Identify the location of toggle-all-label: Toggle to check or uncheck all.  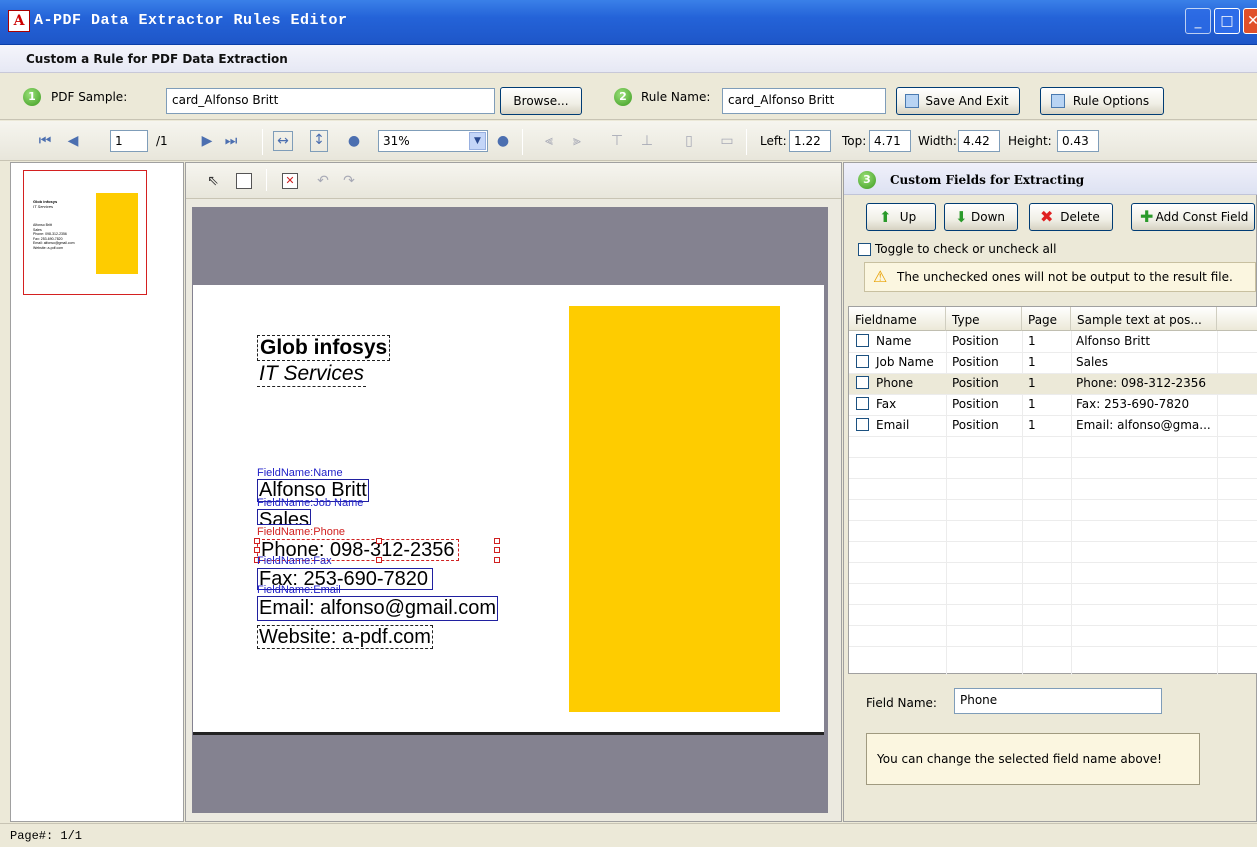
(966, 249).